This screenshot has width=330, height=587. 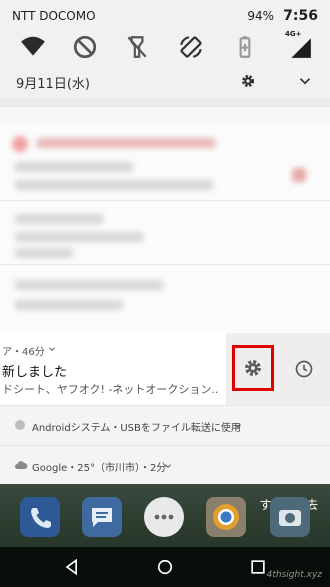 What do you see at coordinates (290, 517) in the screenshot?
I see `camera-app-icon` at bounding box center [290, 517].